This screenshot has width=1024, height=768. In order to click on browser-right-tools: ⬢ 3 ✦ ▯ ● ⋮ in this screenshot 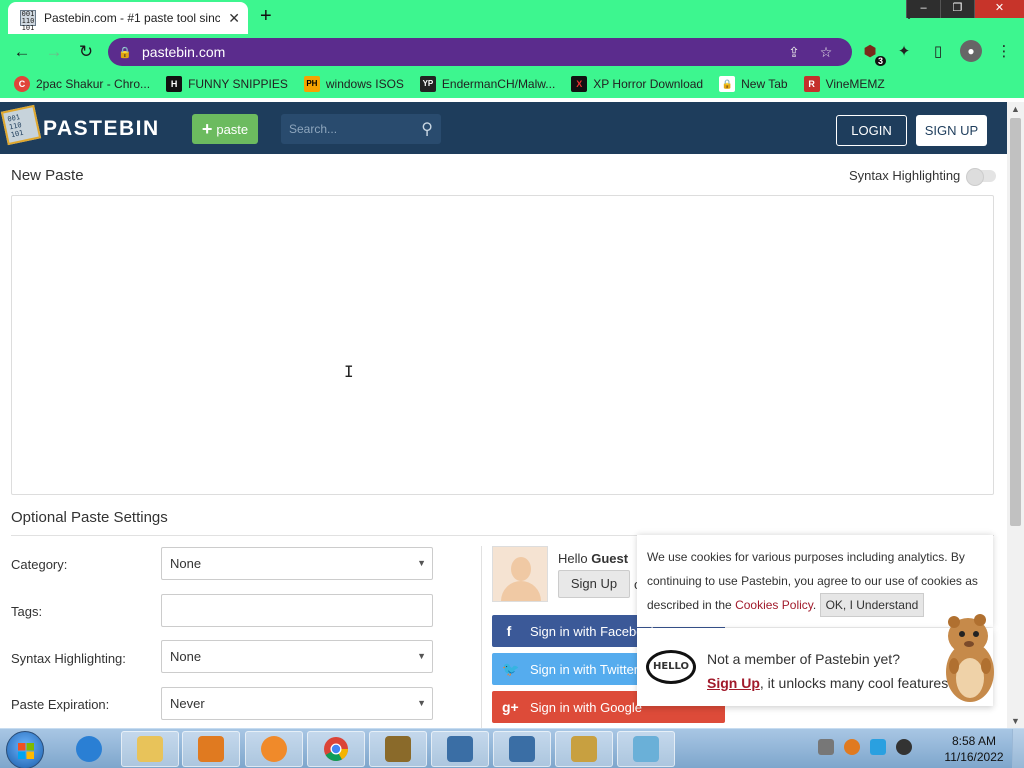, I will do `click(937, 53)`.